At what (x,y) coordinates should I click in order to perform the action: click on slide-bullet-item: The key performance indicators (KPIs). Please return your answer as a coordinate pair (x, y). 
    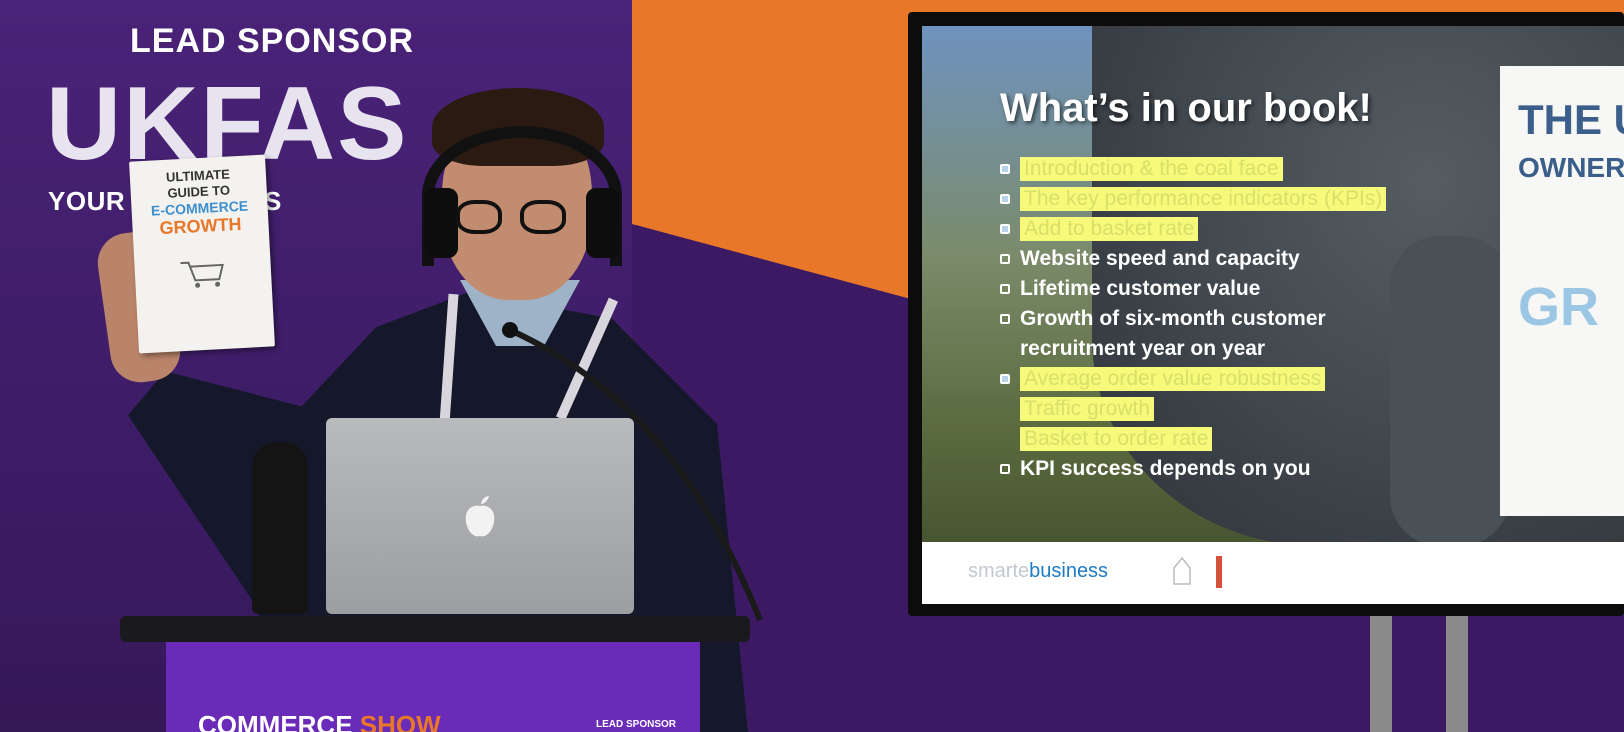
    Looking at the image, I should click on (1210, 199).